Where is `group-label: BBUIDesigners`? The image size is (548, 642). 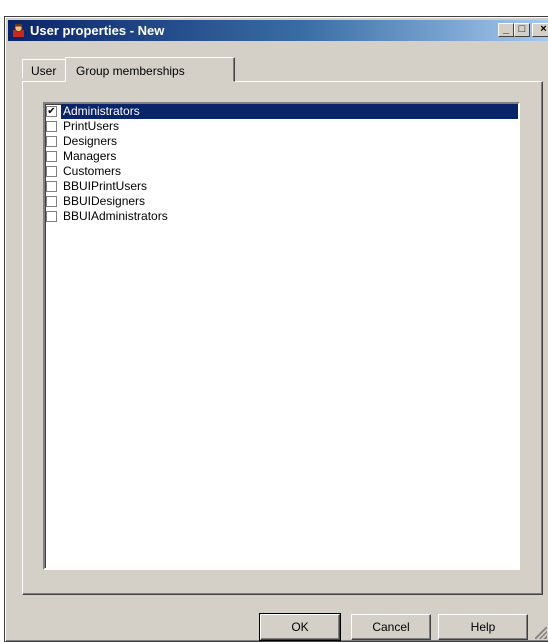 group-label: BBUIDesigners is located at coordinates (104, 201).